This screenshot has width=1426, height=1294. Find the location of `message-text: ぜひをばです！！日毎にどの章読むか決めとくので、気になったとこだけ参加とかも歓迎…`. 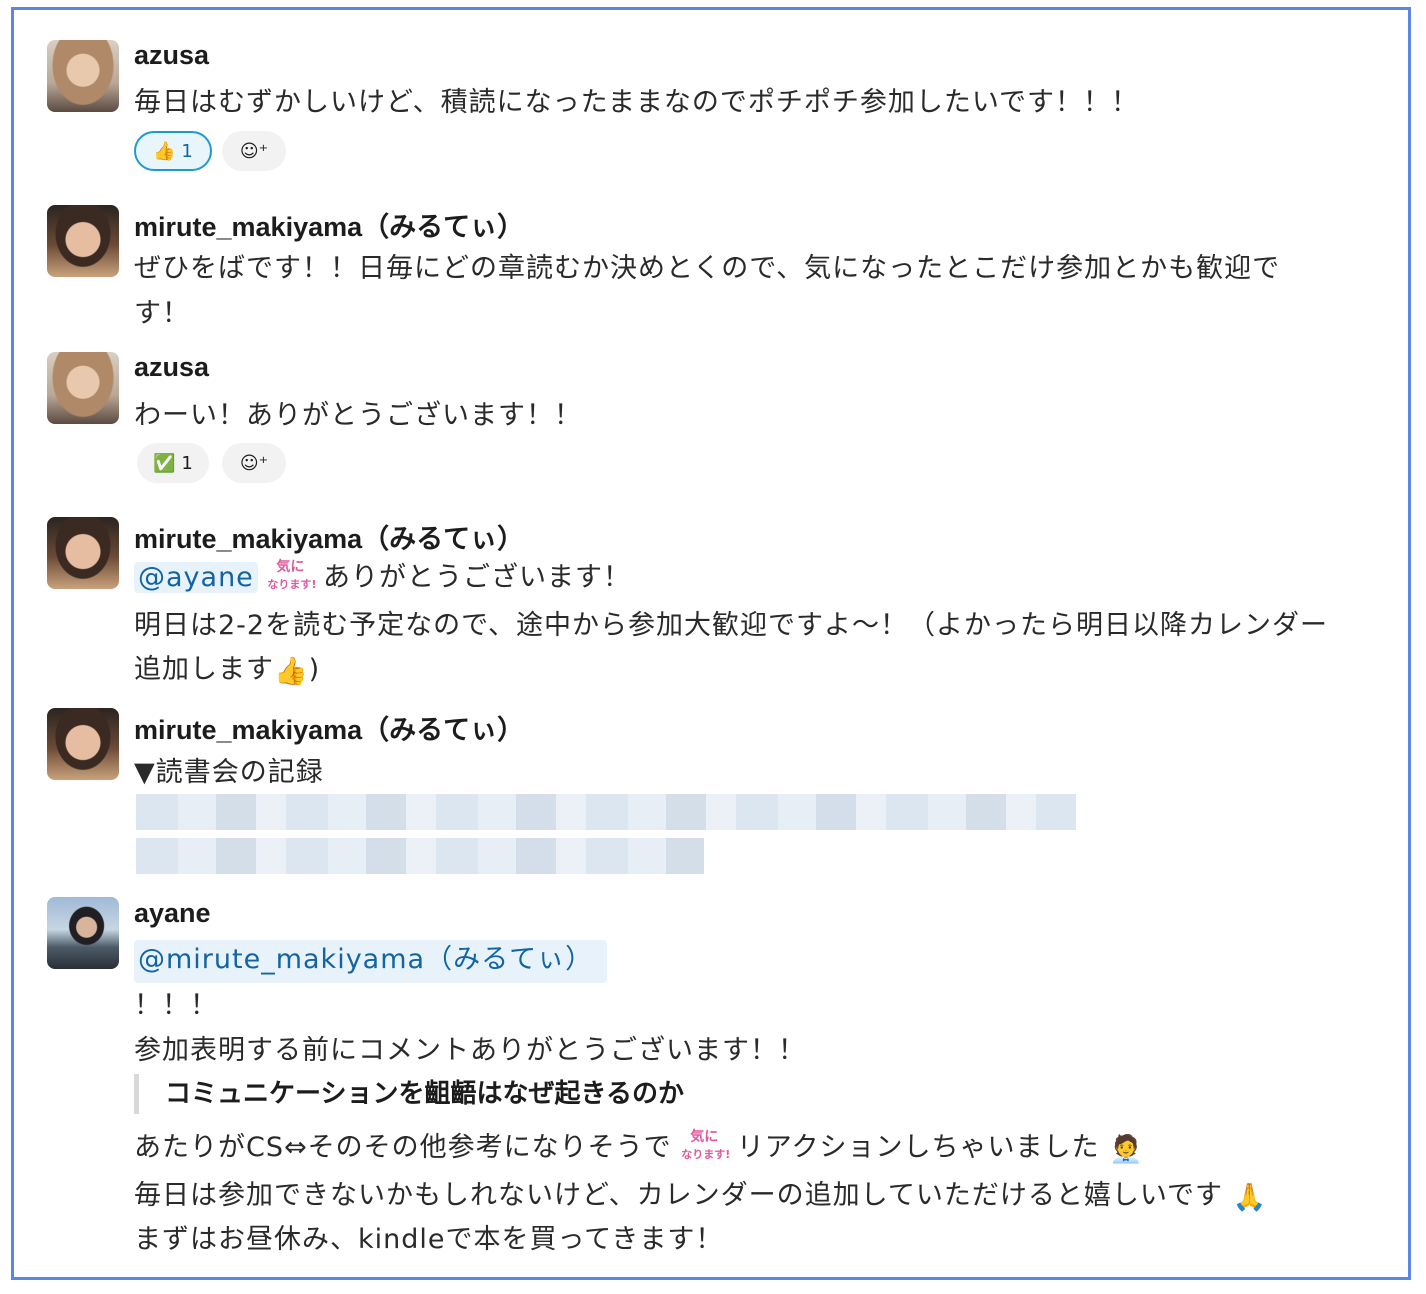

message-text: ぜひをばです！！日毎にどの章読むか決めとくので、気になったとこだけ参加とかも歓迎… is located at coordinates (707, 268).